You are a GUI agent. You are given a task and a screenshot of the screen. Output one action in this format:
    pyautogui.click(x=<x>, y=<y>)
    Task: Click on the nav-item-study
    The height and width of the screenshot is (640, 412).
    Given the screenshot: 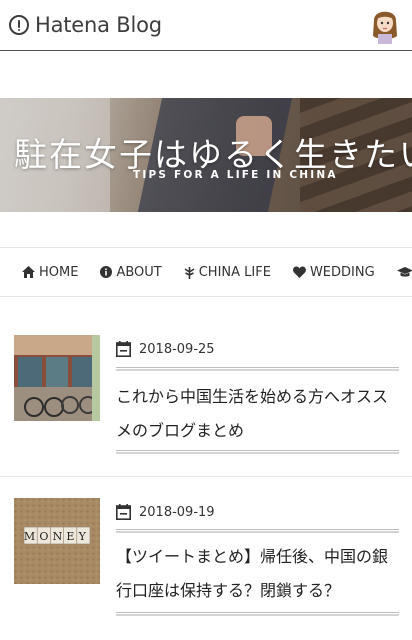 What is the action you would take?
    pyautogui.click(x=404, y=272)
    